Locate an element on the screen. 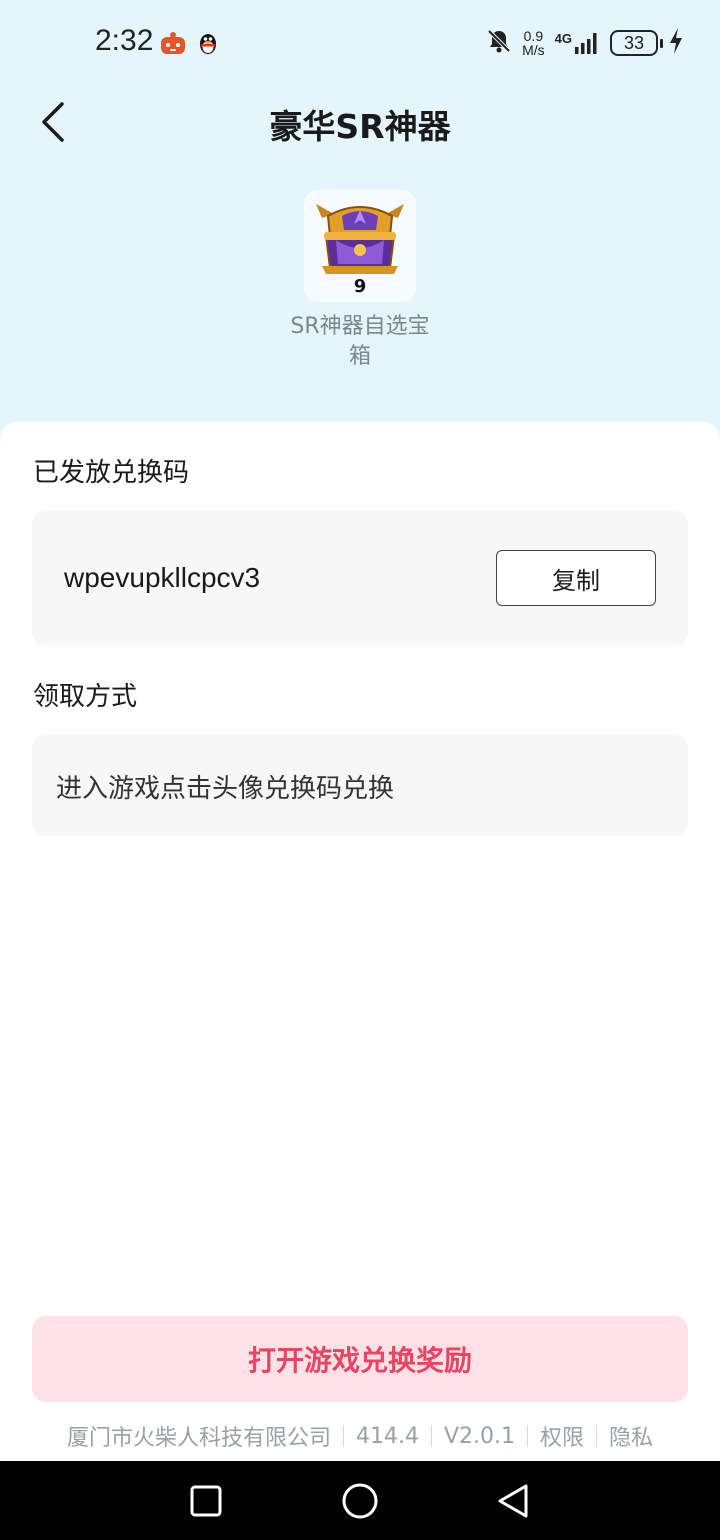 Image resolution: width=720 pixels, height=1540 pixels. app-notification-icon is located at coordinates (173, 43).